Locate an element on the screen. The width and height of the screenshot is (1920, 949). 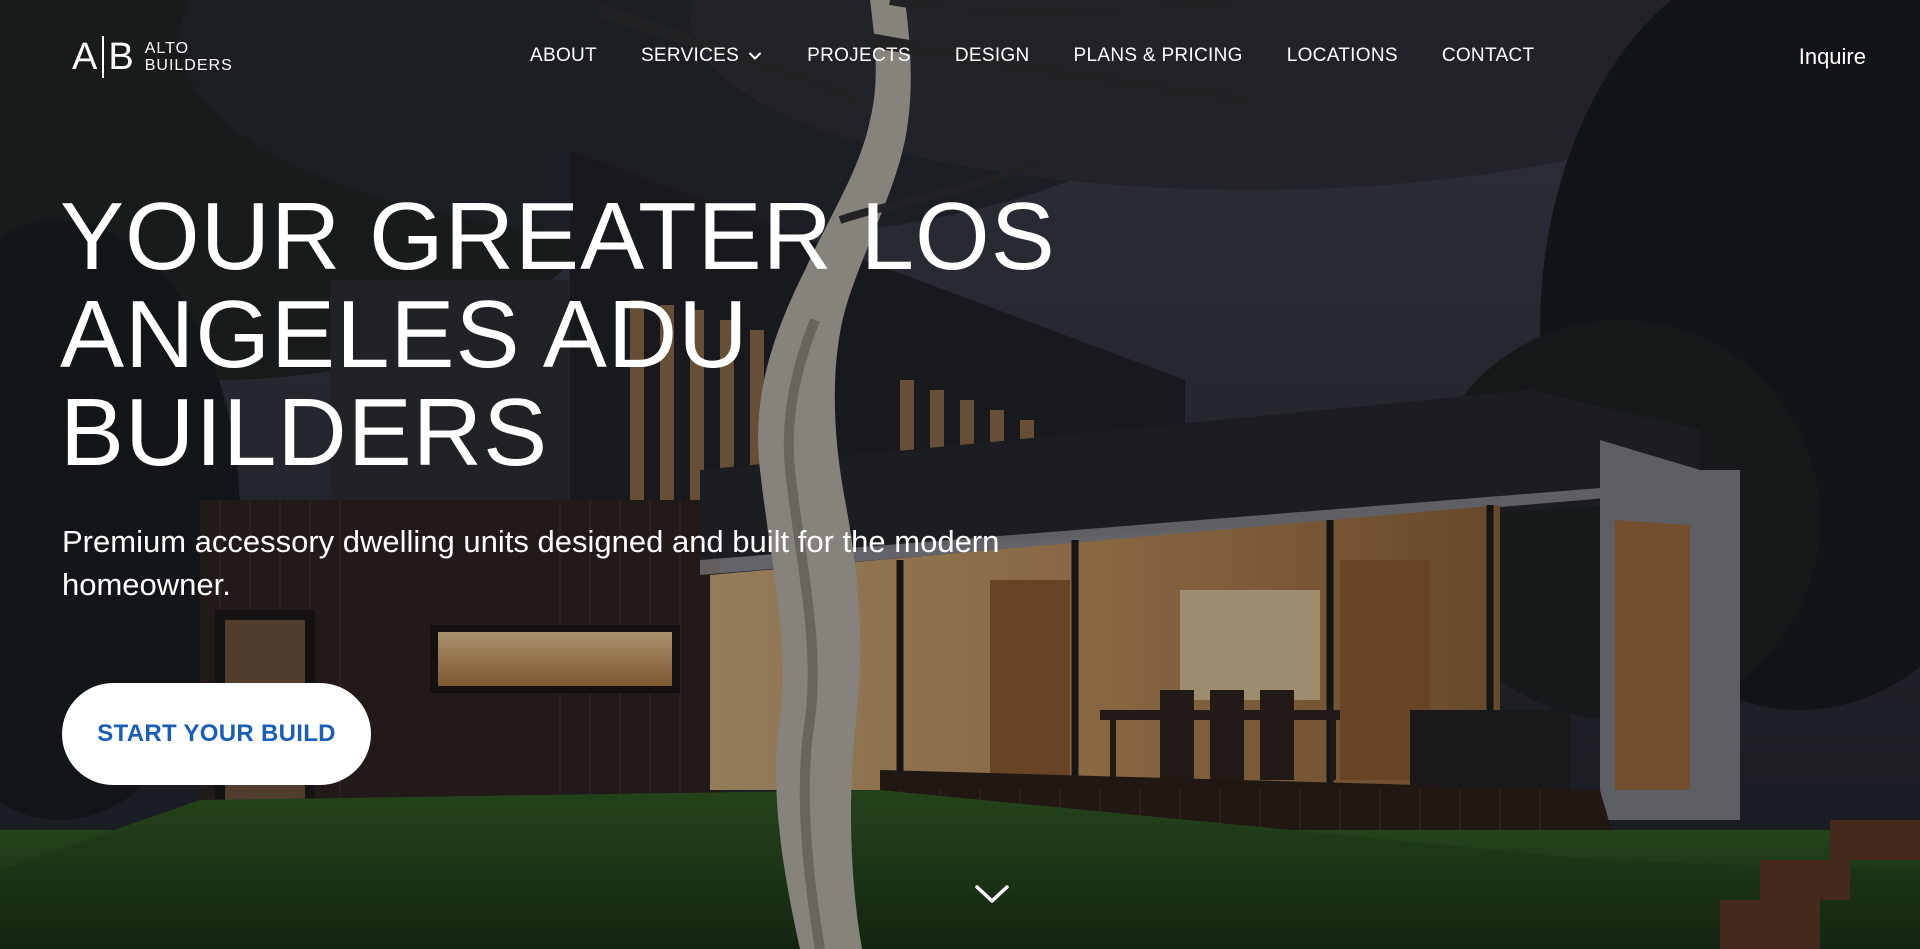
logo-wordmark: ALTO BUILDERS is located at coordinates (189, 57).